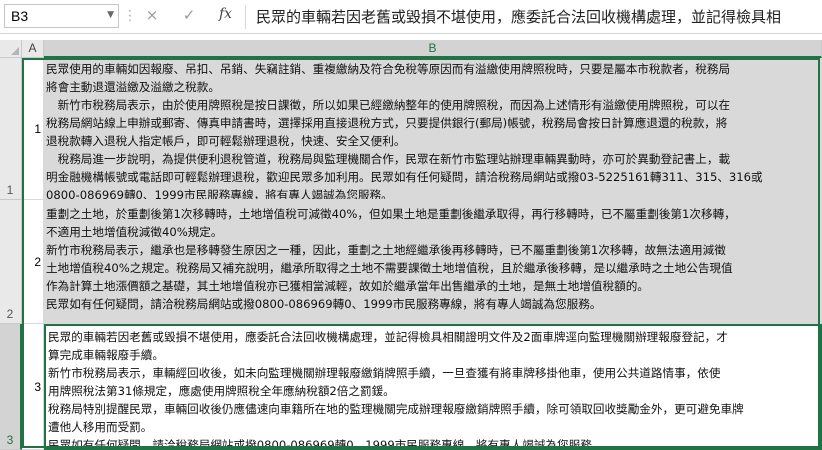  Describe the element at coordinates (11, 262) in the screenshot. I see `row-header-2: 2` at that location.